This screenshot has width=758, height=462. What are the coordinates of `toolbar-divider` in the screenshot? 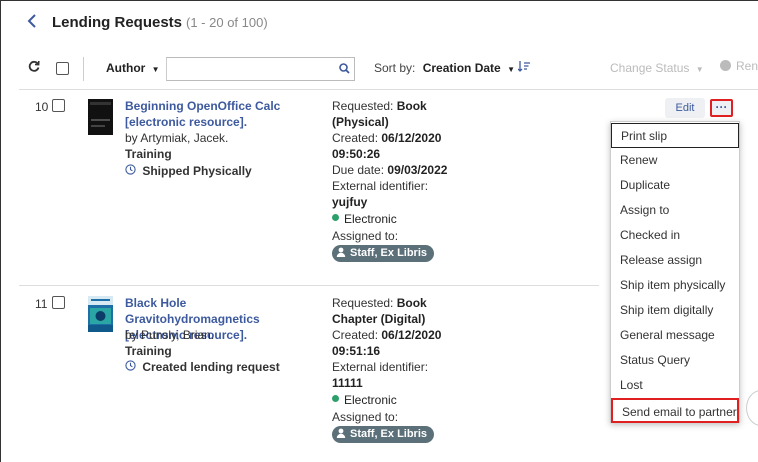 It's located at (83, 69).